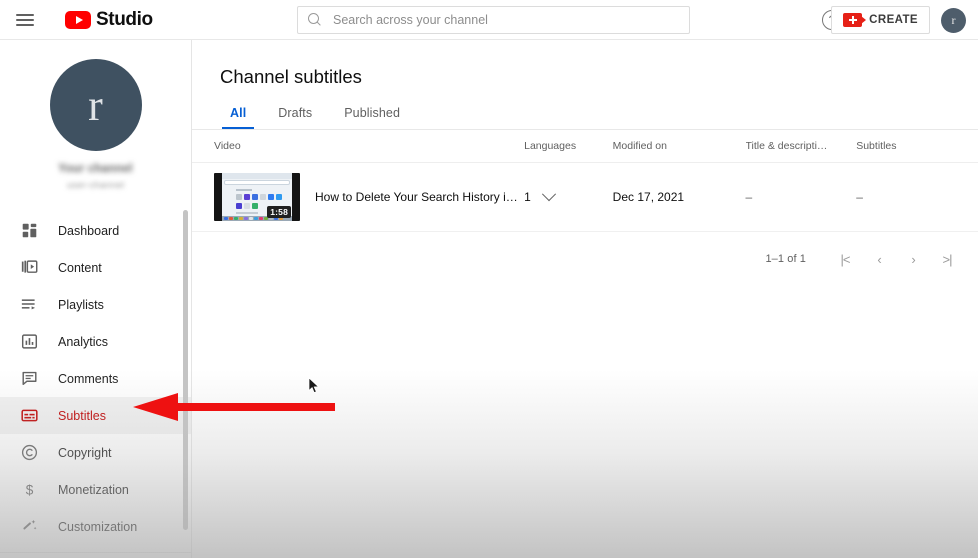 This screenshot has height=558, width=978. I want to click on top-navigation-bar: Studio ? CREATE r, so click(489, 20).